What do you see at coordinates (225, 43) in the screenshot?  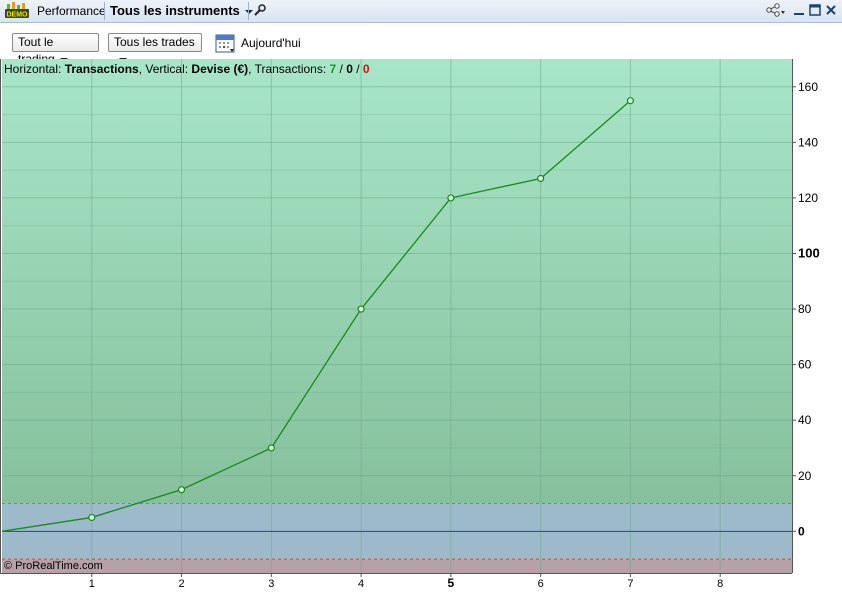 I see `calendar-icon` at bounding box center [225, 43].